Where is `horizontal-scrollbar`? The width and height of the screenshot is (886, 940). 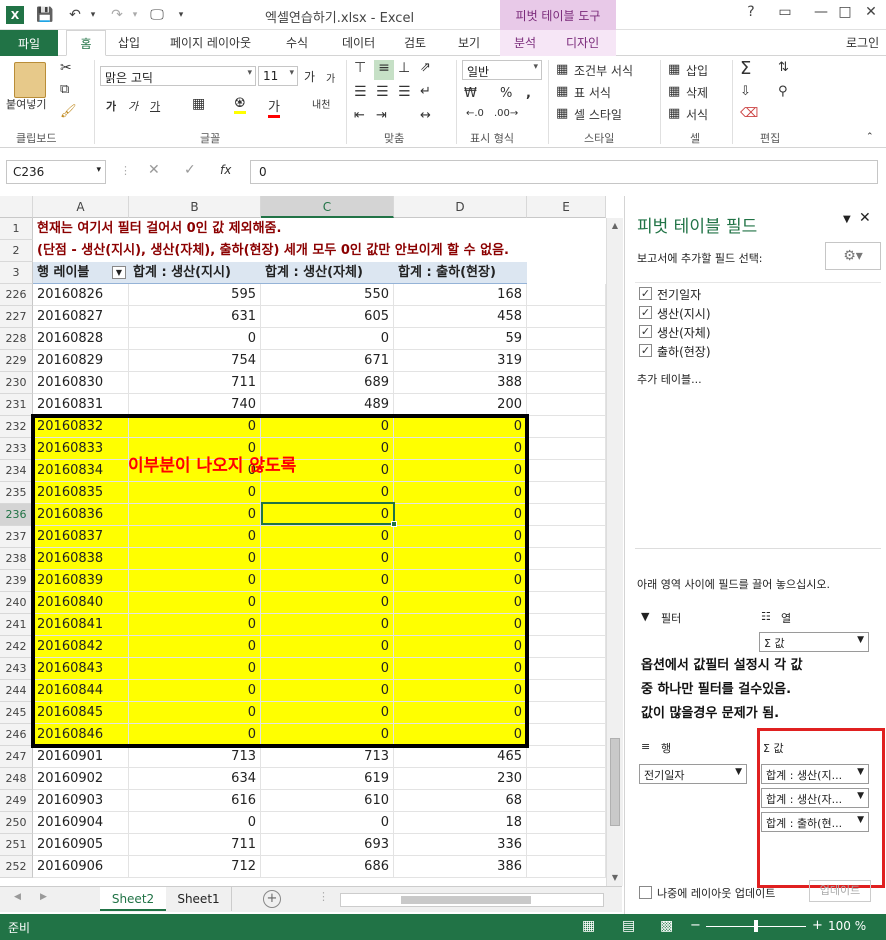
horizontal-scrollbar is located at coordinates (472, 900).